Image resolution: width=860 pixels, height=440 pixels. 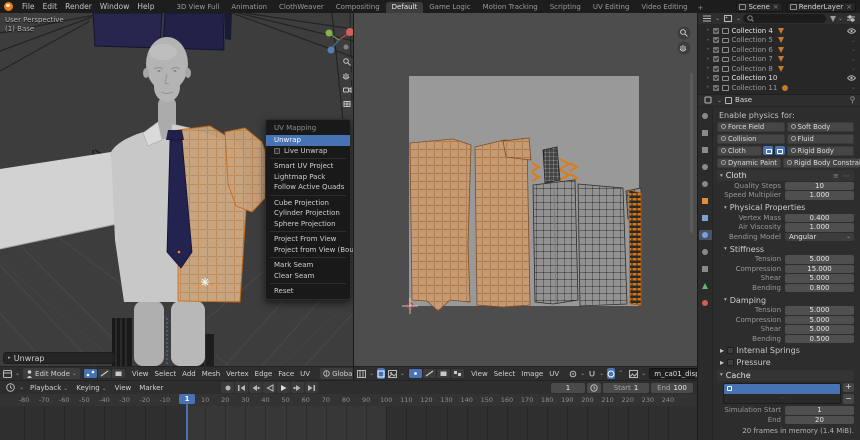 I want to click on add-workspace-button: +, so click(x=701, y=8).